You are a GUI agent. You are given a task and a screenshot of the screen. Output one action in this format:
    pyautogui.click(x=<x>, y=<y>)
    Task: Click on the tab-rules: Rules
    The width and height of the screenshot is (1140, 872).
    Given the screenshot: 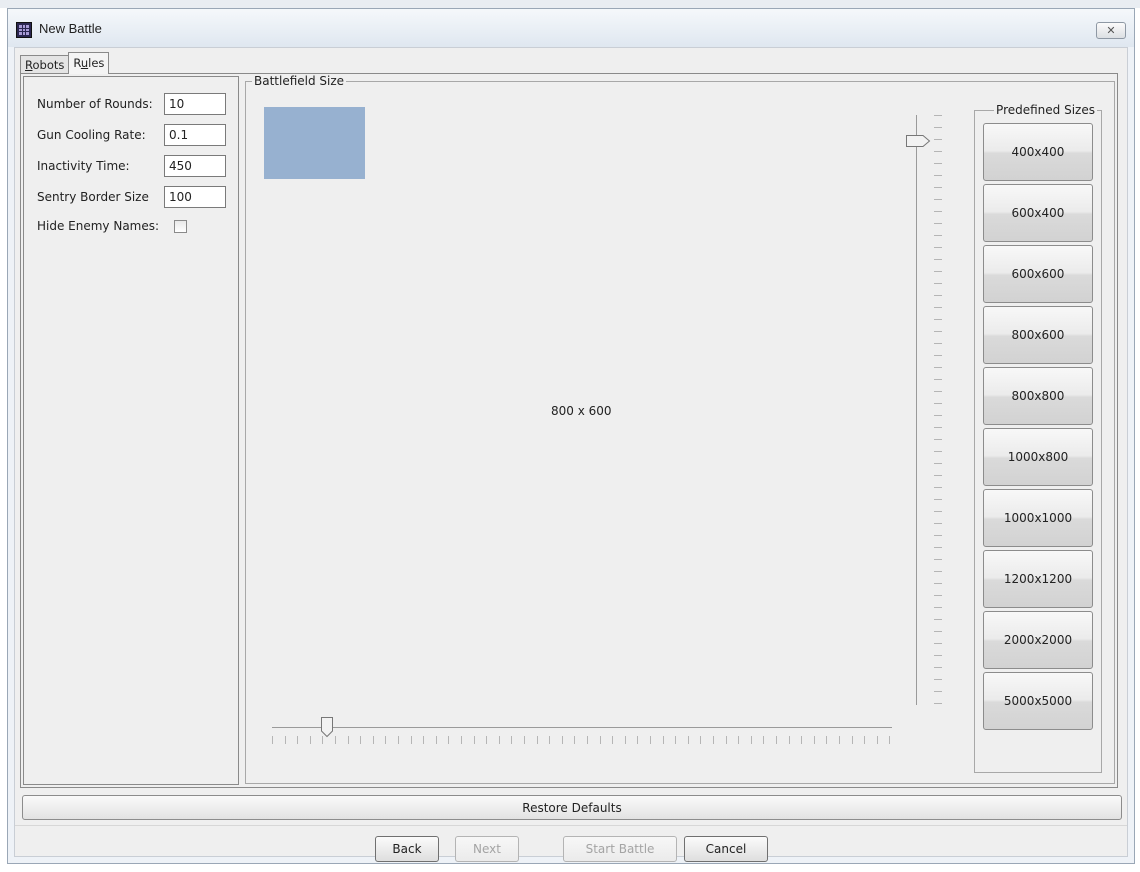 What is the action you would take?
    pyautogui.click(x=89, y=63)
    